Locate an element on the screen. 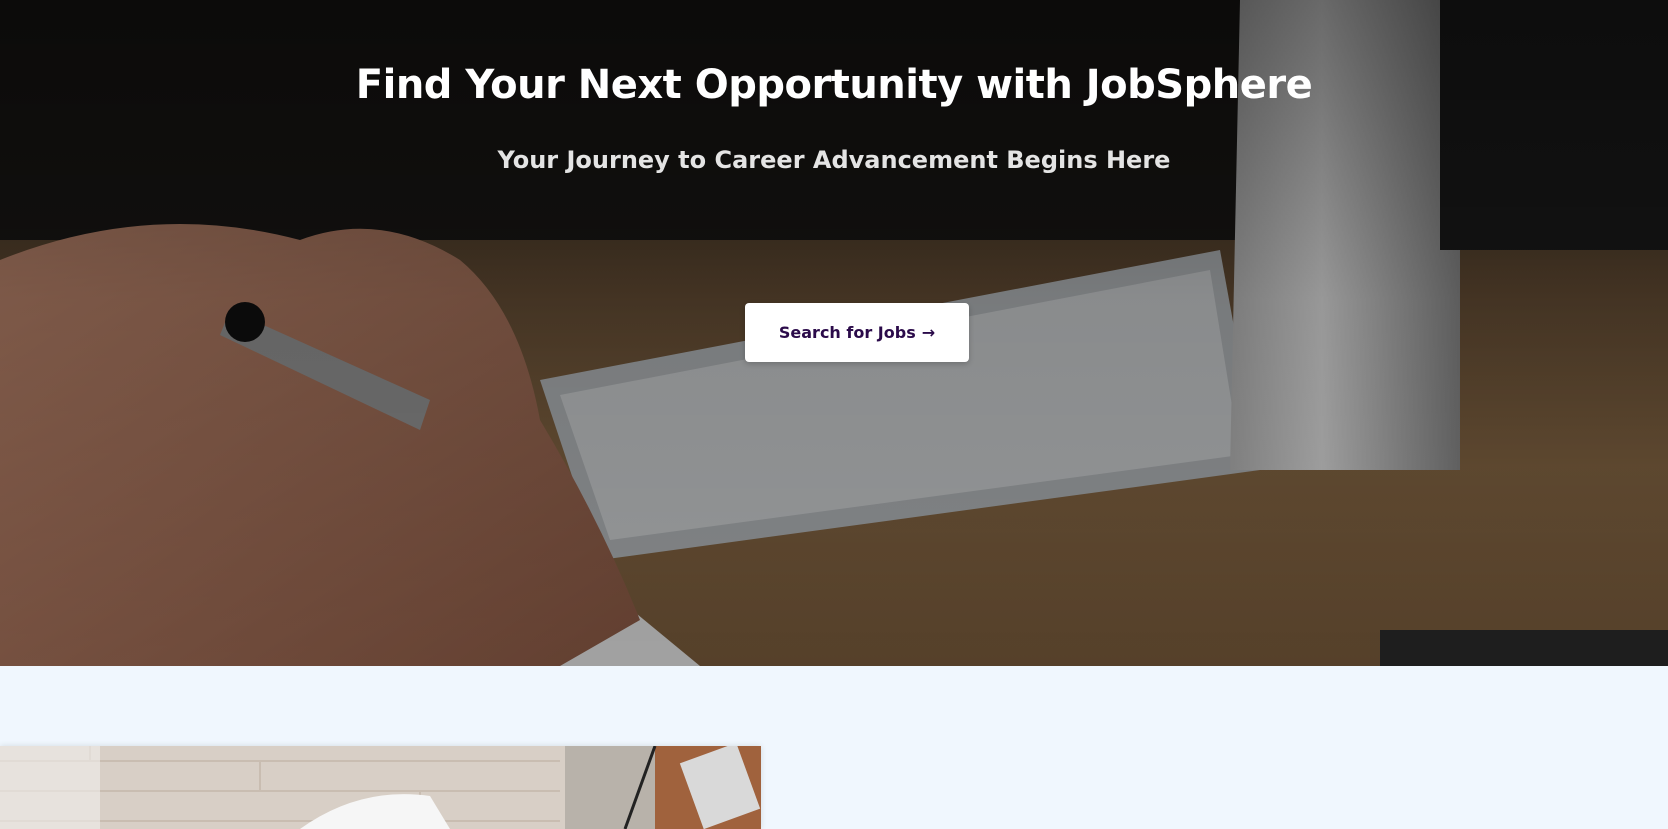  feature-photo is located at coordinates (380, 787).